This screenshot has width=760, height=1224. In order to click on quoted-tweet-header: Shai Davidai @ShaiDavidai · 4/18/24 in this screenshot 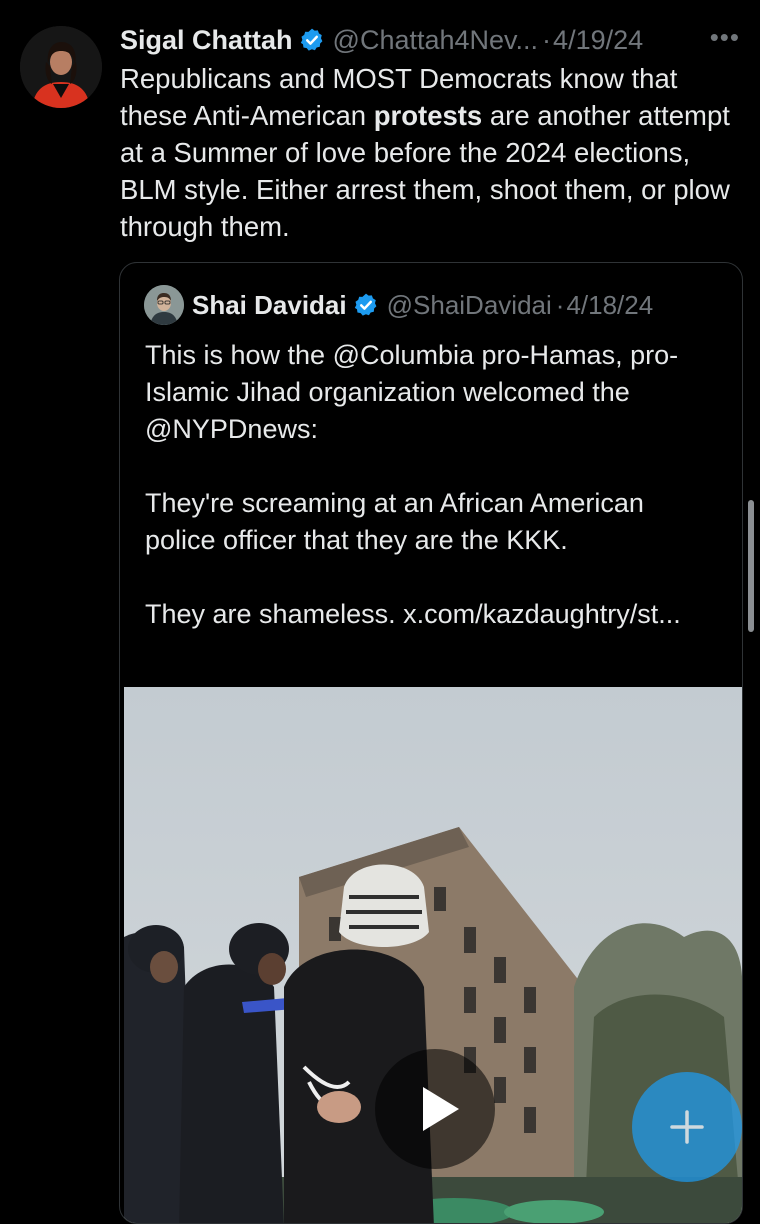, I will do `click(422, 305)`.